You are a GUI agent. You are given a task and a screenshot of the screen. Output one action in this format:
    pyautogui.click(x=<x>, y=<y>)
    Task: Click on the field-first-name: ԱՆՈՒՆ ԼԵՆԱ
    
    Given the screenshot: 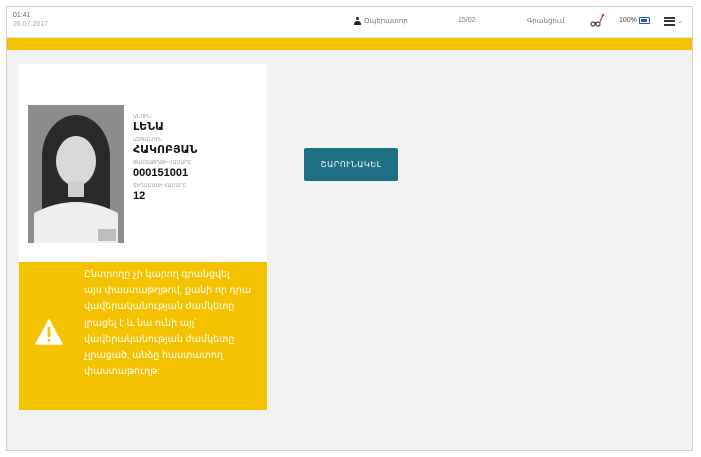 What is the action you would take?
    pyautogui.click(x=198, y=124)
    